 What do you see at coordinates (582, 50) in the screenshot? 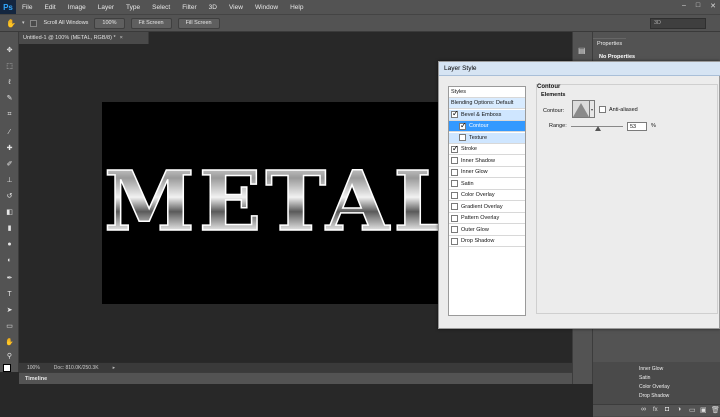
I see `history-panel-icon: ▤` at bounding box center [582, 50].